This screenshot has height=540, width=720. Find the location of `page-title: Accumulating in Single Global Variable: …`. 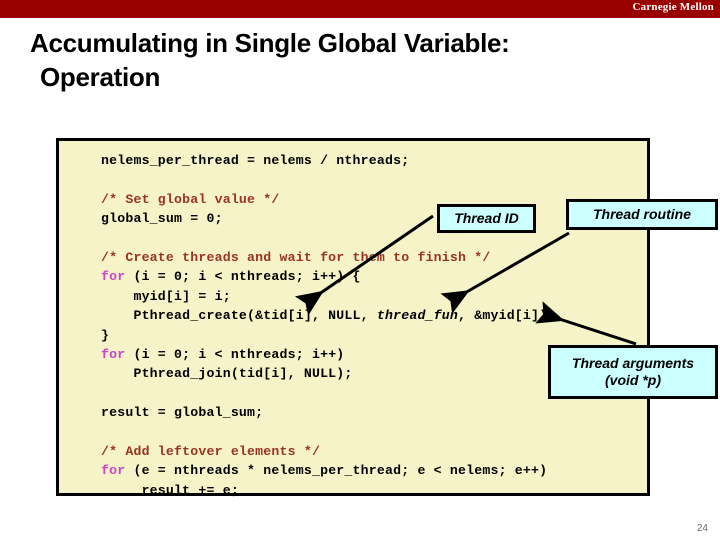

page-title: Accumulating in Single Global Variable: … is located at coordinates (350, 60).